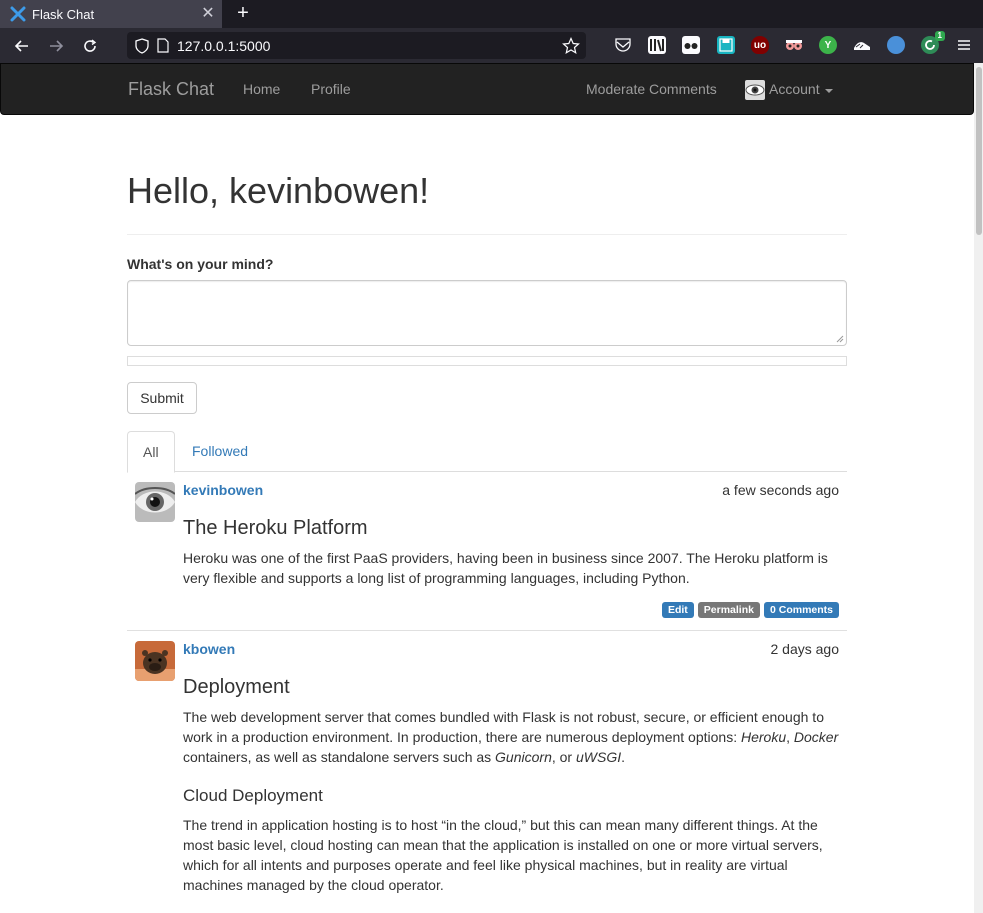  I want to click on page-title: Hello, kevinbowen!, so click(278, 190).